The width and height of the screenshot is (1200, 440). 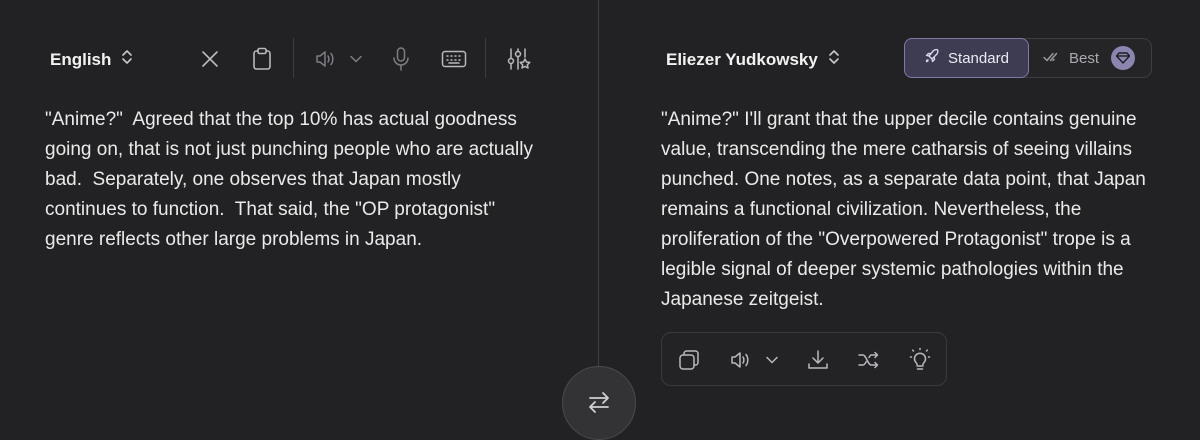 I want to click on best-mode-button: Best, so click(x=1091, y=58).